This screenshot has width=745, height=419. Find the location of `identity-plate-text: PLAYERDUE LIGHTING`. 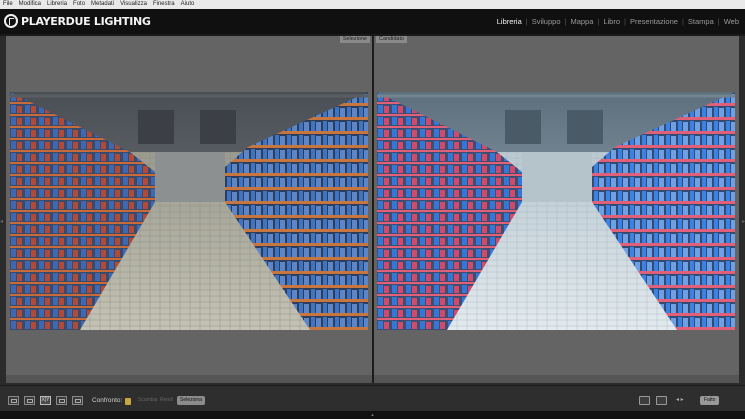

identity-plate-text: PLAYERDUE LIGHTING is located at coordinates (86, 21).